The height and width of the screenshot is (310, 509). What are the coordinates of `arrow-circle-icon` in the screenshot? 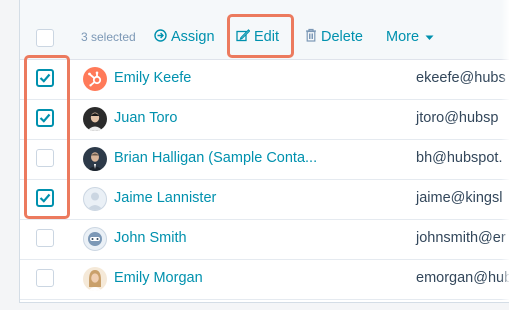 It's located at (160, 37).